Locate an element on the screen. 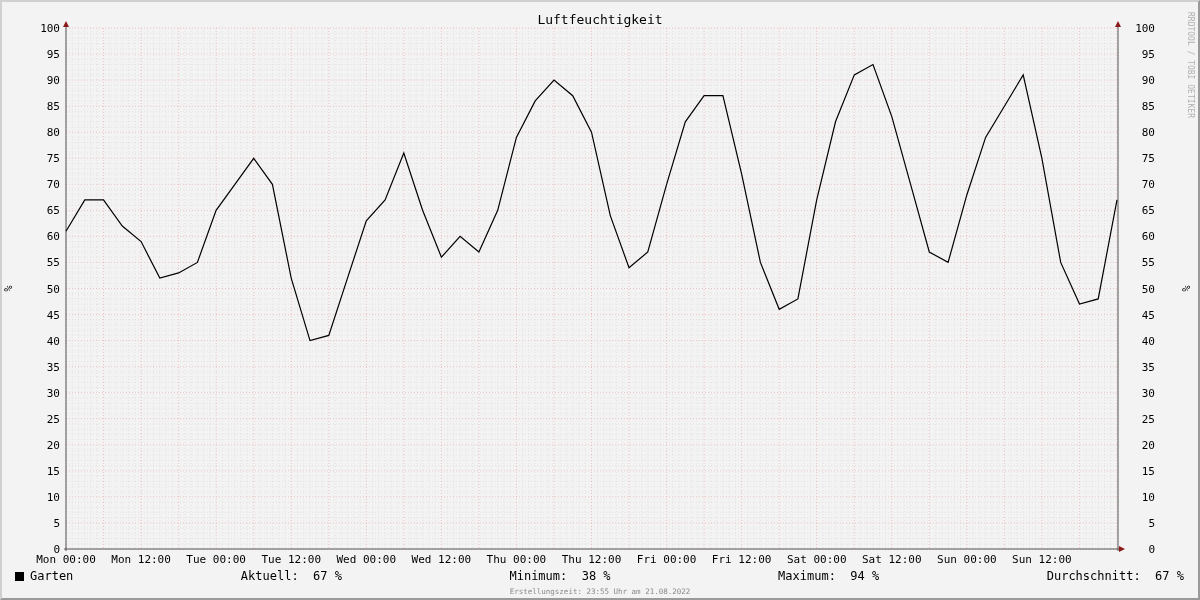  axis-tick-label: Thu 00:00 is located at coordinates (516, 559).